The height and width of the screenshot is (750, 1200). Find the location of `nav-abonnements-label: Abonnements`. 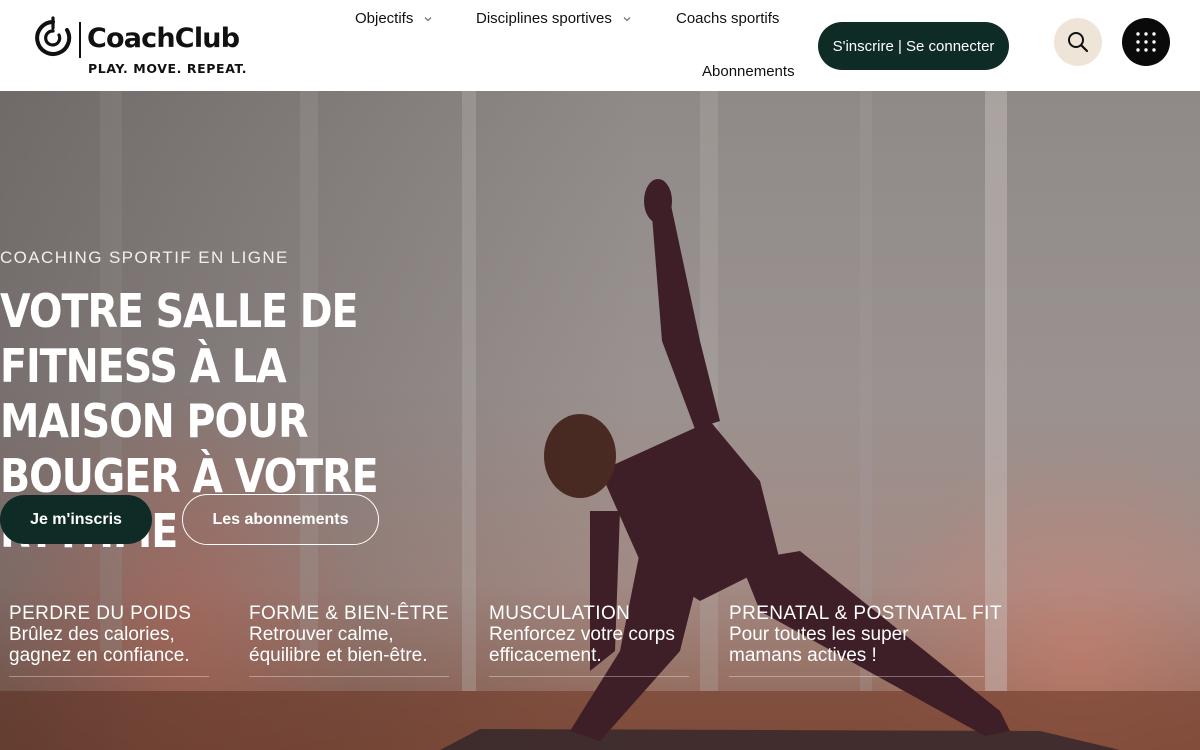

nav-abonnements-label: Abonnements is located at coordinates (748, 71).